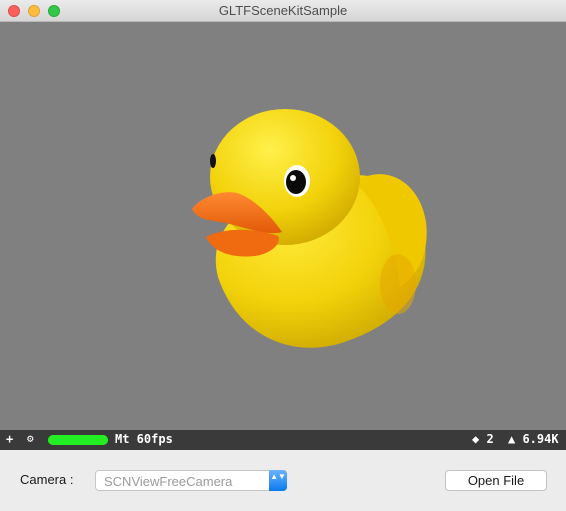 The image size is (566, 511). Describe the element at coordinates (483, 439) in the screenshot. I see `node-count: ◆ 2` at that location.